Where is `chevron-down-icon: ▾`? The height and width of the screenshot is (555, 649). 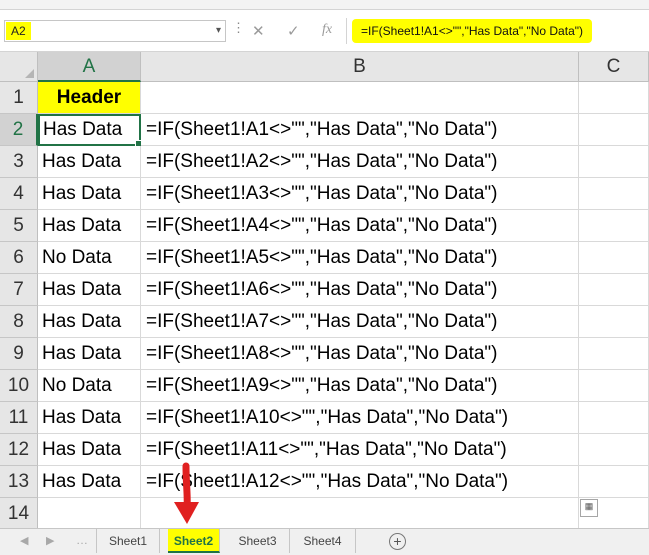
chevron-down-icon: ▾ is located at coordinates (218, 30).